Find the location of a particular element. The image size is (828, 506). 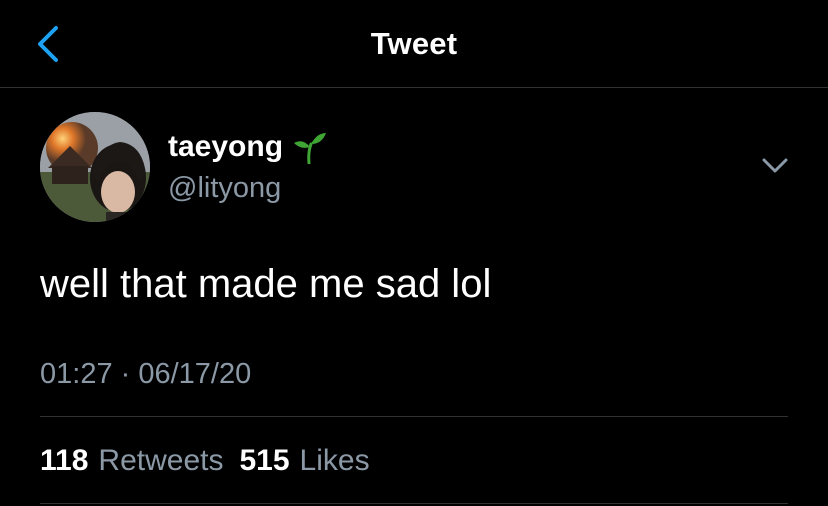

profile-photo is located at coordinates (95, 167).